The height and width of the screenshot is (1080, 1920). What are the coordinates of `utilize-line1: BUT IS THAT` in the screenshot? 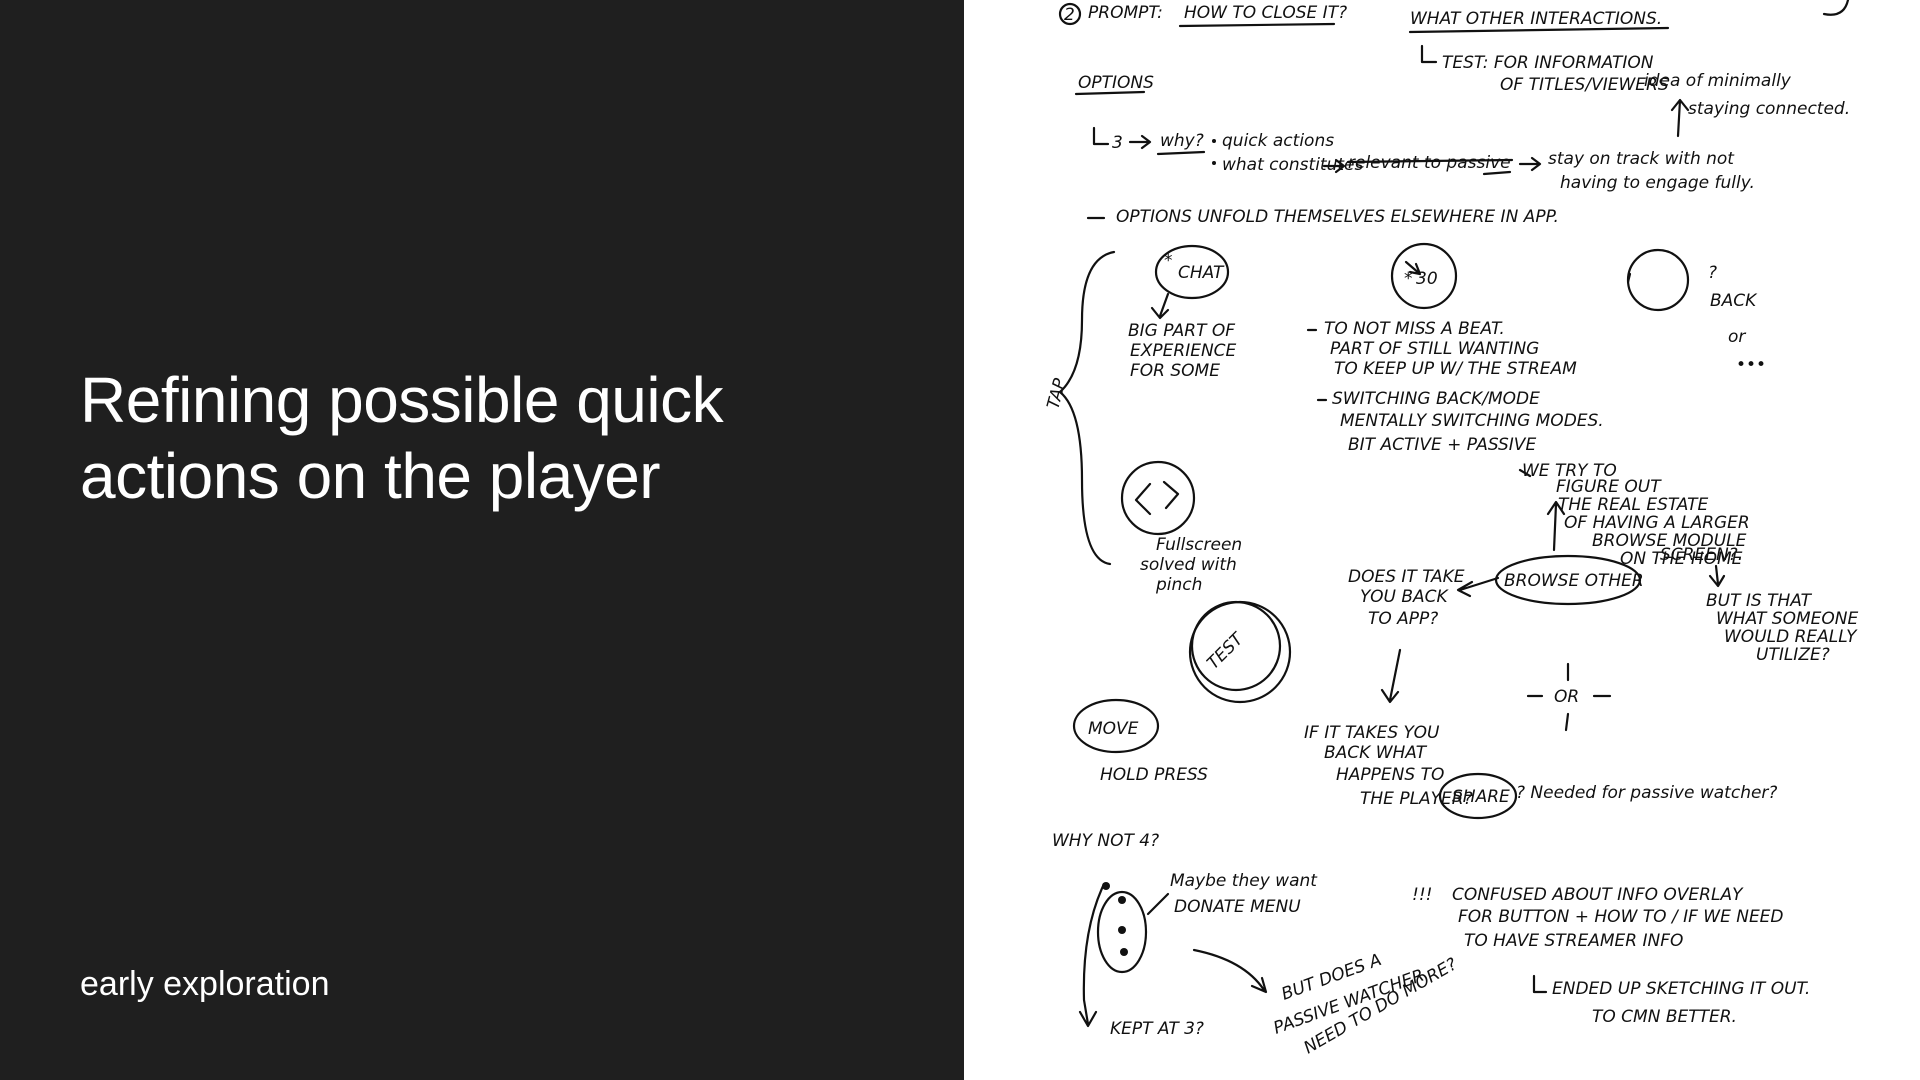 It's located at (1759, 601).